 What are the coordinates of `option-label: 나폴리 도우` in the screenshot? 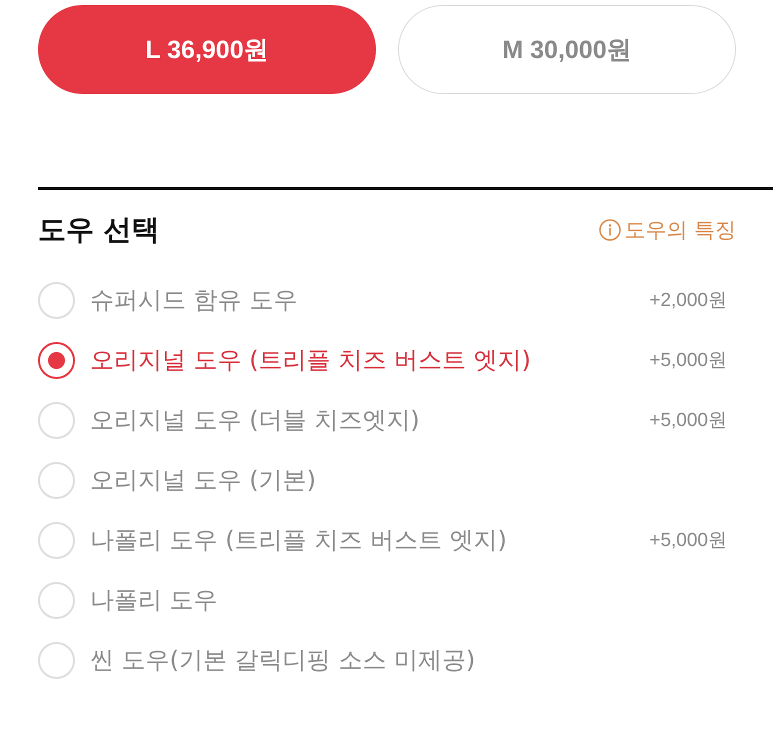 It's located at (154, 600).